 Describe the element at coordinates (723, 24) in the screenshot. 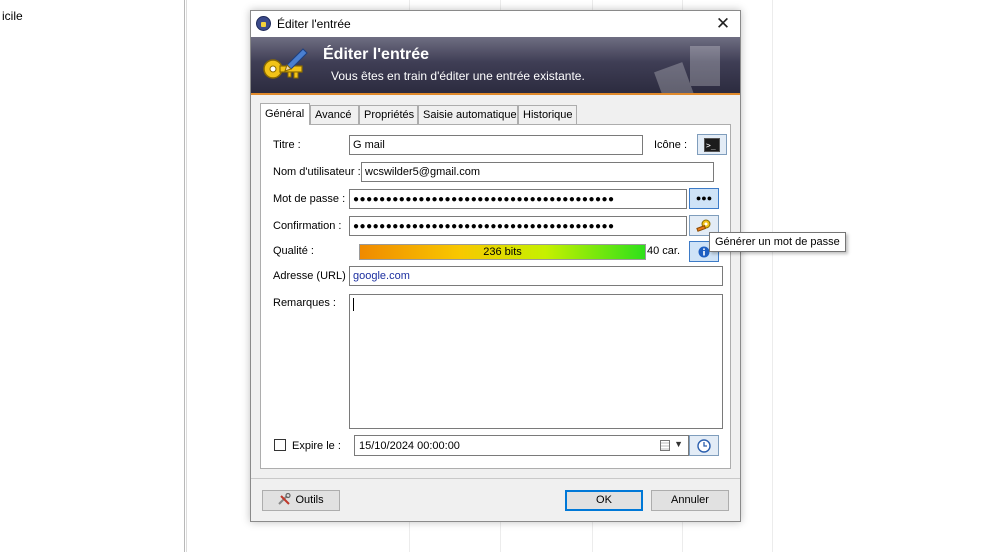

I see `close-button: ✕` at that location.